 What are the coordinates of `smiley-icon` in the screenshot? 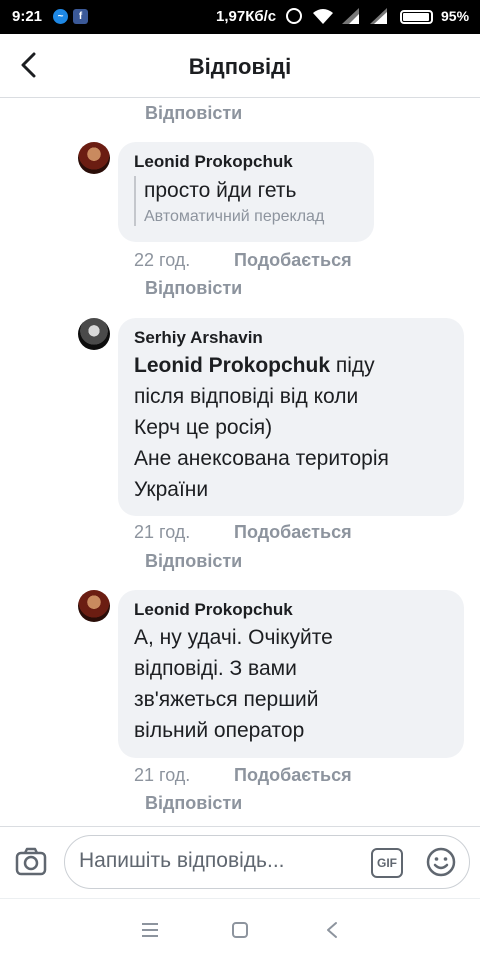 It's located at (441, 862).